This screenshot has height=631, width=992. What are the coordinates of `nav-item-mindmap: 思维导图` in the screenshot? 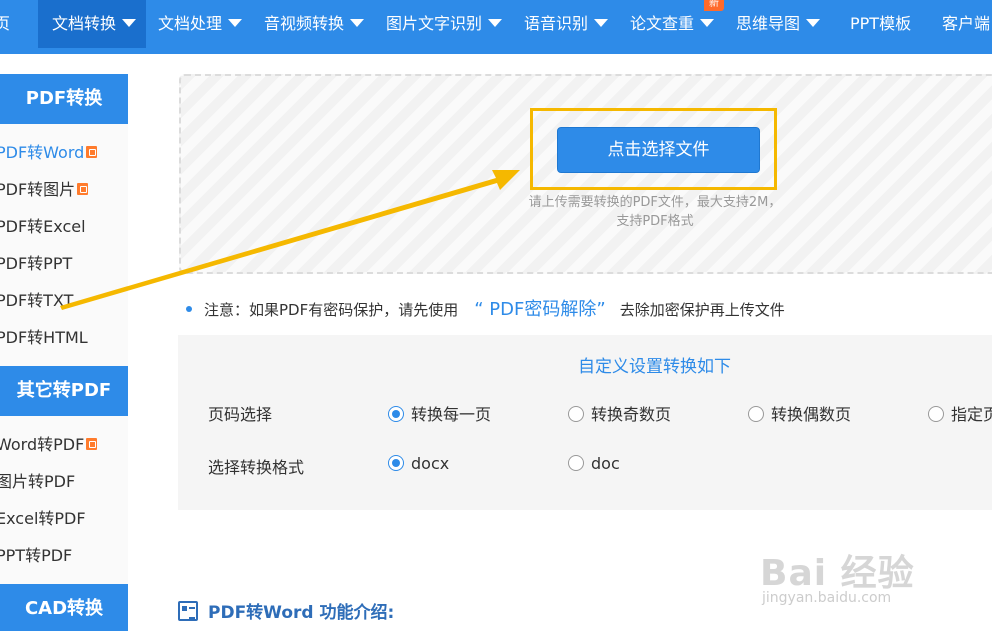 It's located at (778, 24).